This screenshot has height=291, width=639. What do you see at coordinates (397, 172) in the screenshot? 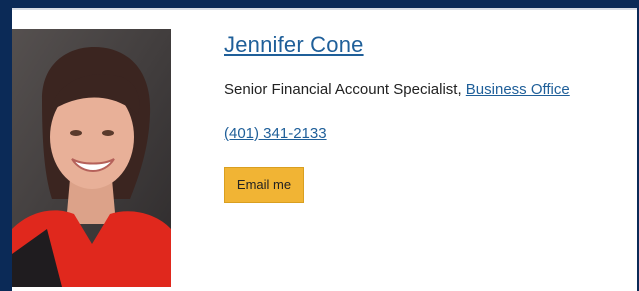
I see `email-button-wrap: Email me` at bounding box center [397, 172].